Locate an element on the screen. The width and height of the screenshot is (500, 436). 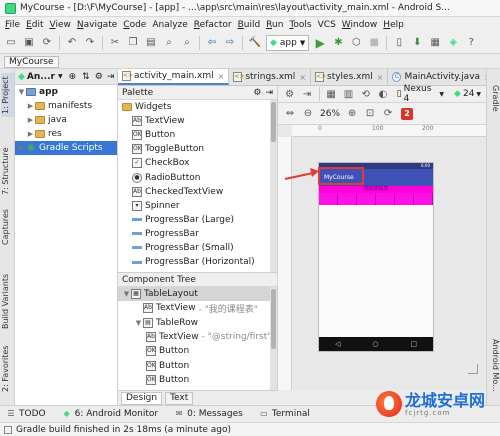
menu-item-refactor: Refactor is located at coordinates (213, 25).